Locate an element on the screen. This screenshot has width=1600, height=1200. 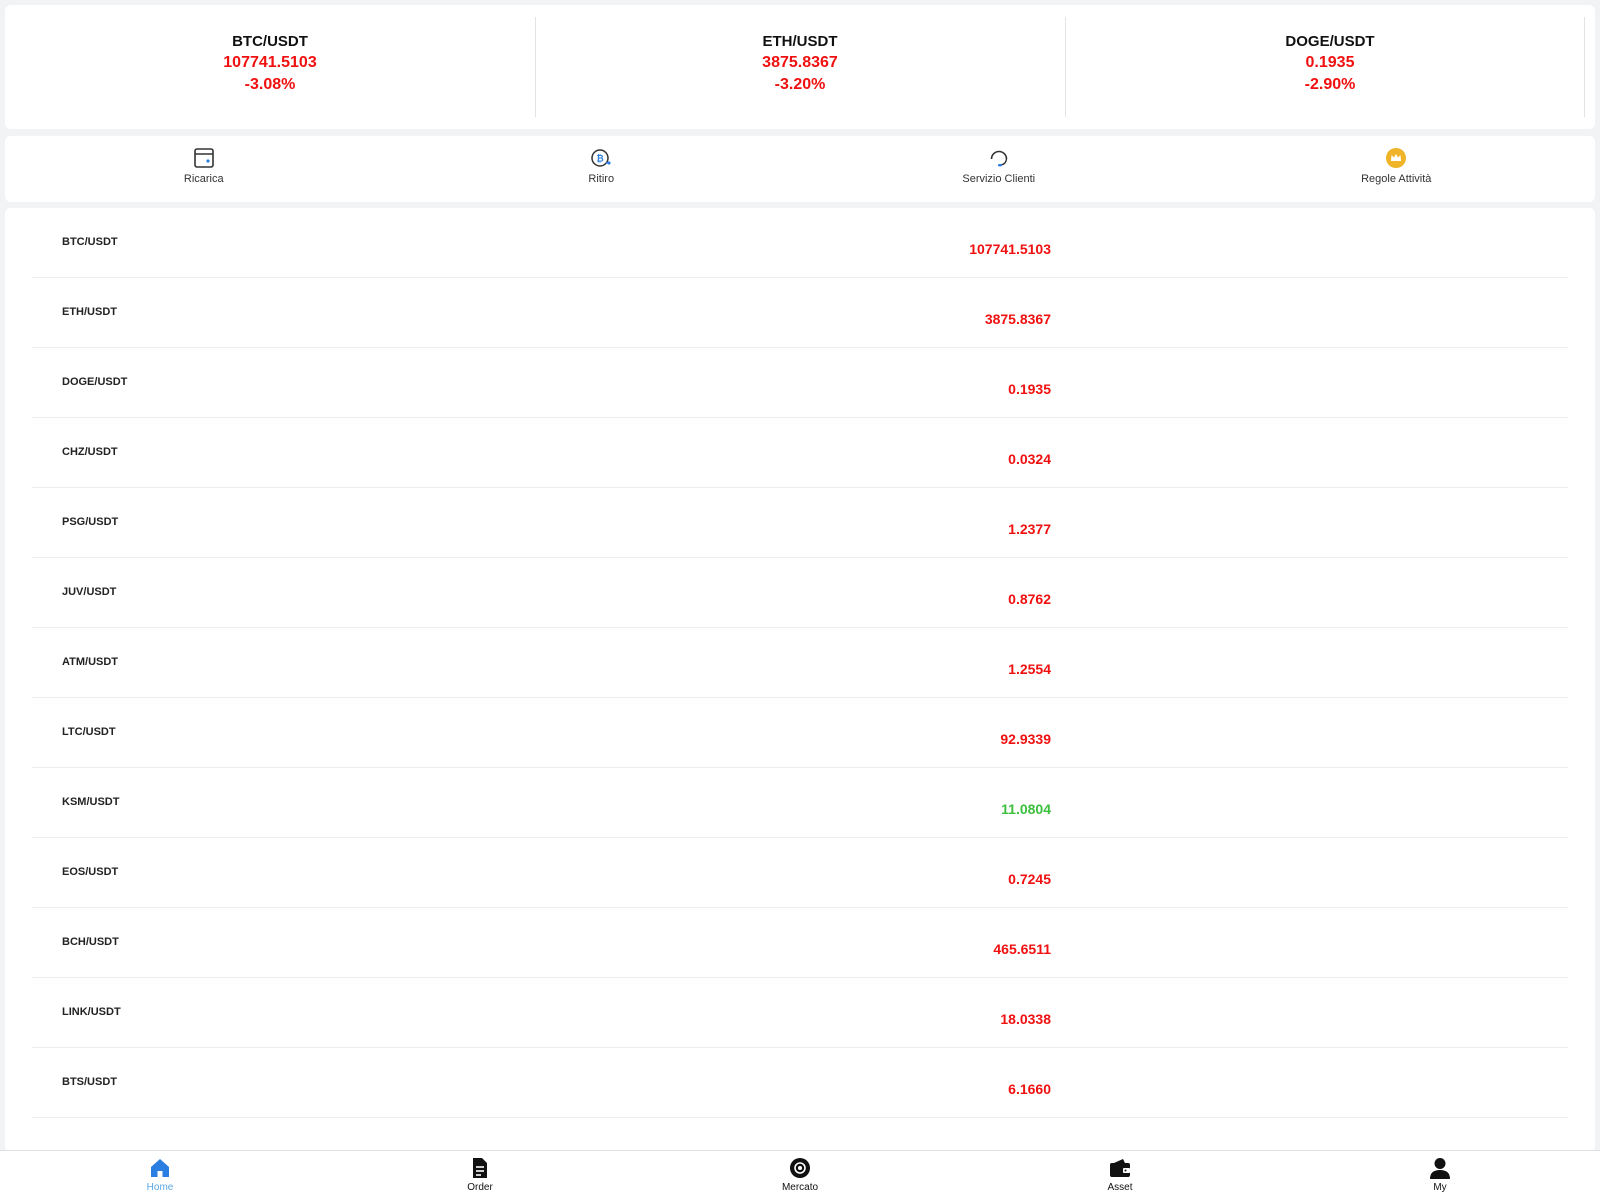
regole-attivita-button: Regole Attività is located at coordinates (1397, 169).